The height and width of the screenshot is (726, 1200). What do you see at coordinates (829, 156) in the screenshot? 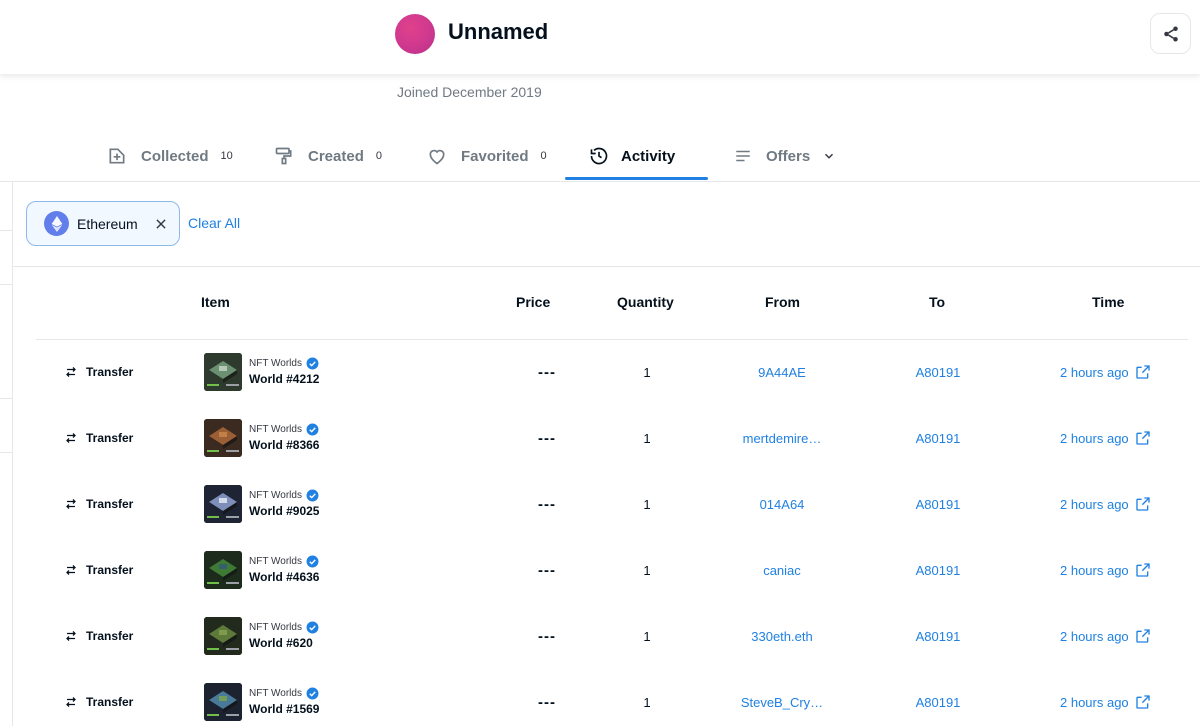
I see `chevron-down-icon` at bounding box center [829, 156].